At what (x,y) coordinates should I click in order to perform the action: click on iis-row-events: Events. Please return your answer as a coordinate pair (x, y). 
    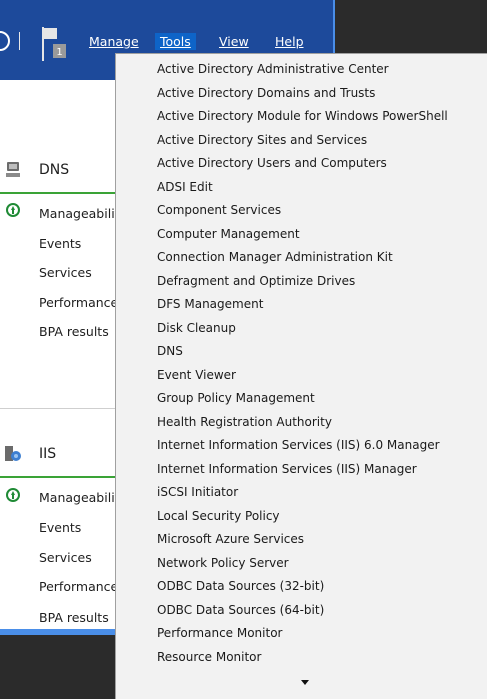
    Looking at the image, I should click on (60, 527).